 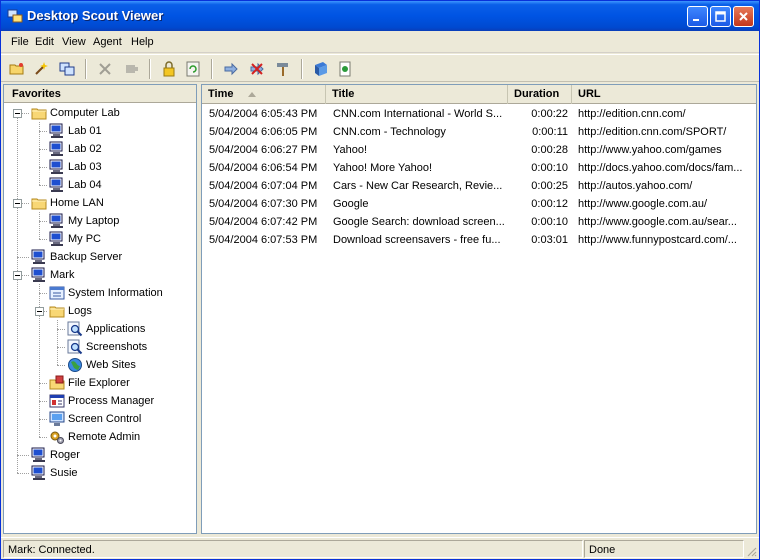 What do you see at coordinates (85, 149) in the screenshot?
I see `tree-item-label: Lab 02` at bounding box center [85, 149].